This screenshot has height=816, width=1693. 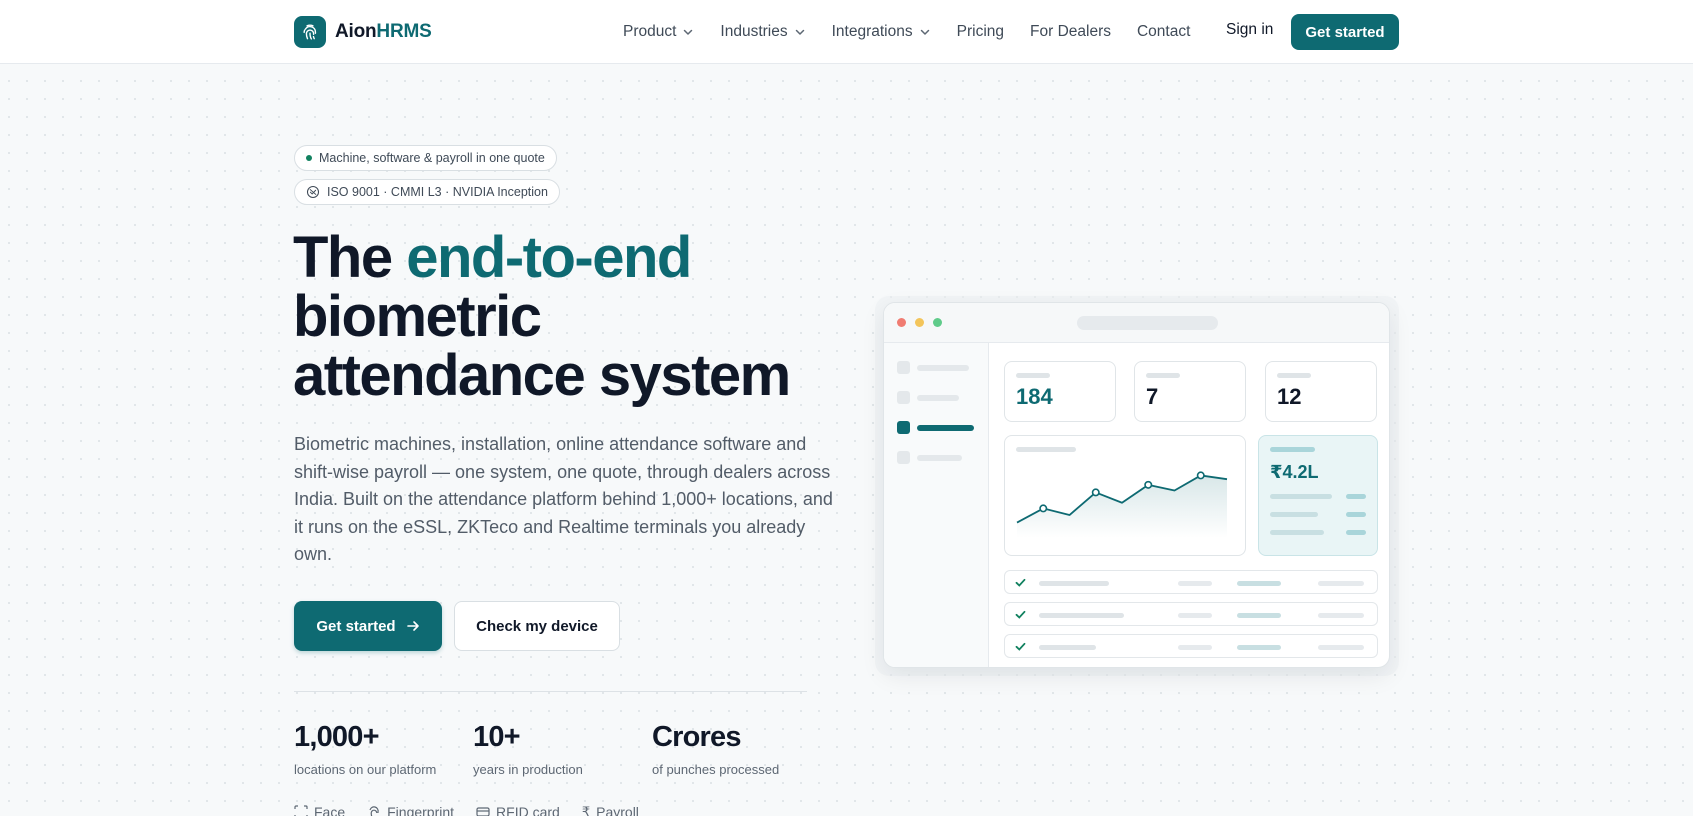 I want to click on rupee-icon: ₹, so click(x=586, y=810).